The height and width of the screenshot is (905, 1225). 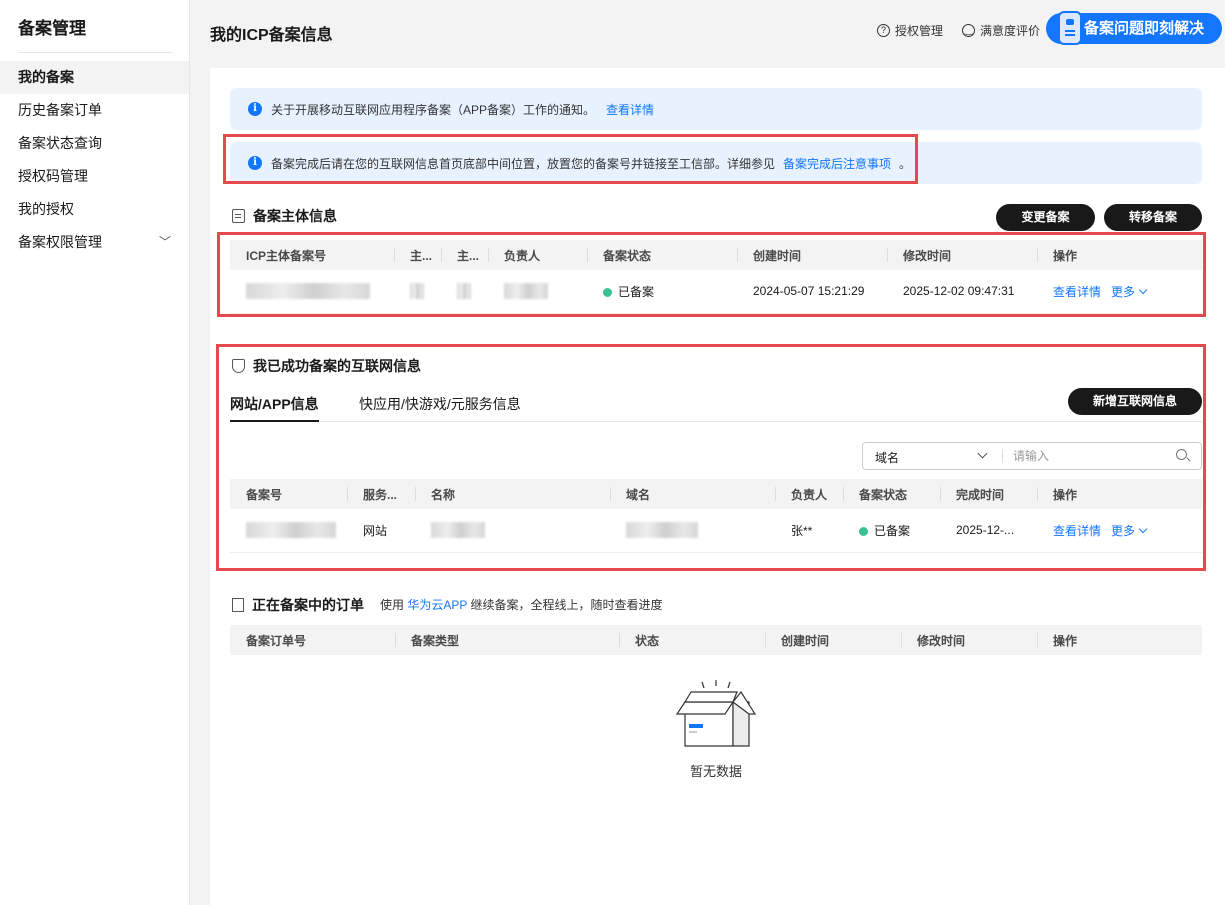 What do you see at coordinates (312, 640) in the screenshot?
I see `column-header: 备案订单号` at bounding box center [312, 640].